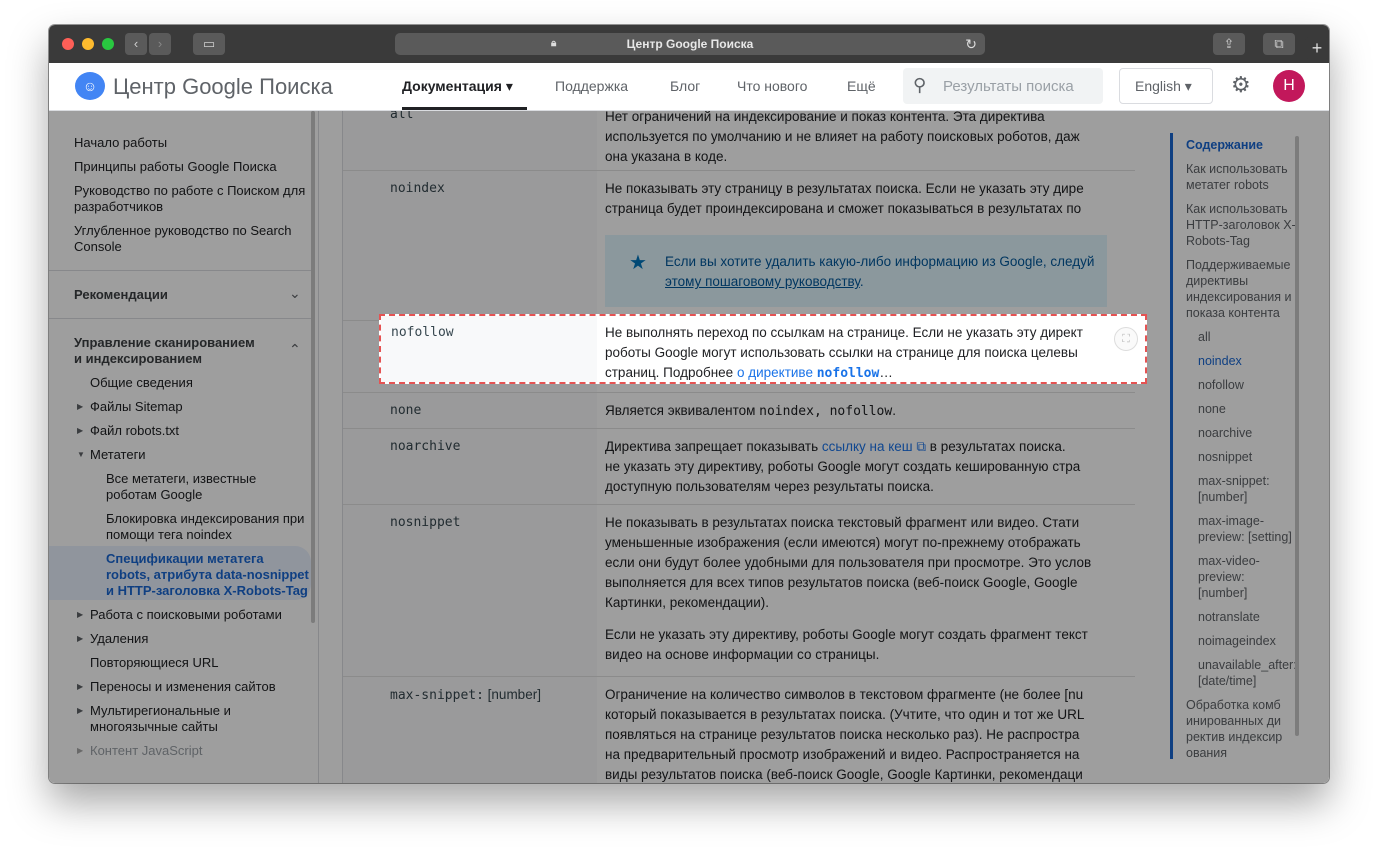 The image size is (1378, 856). I want to click on chevron-down-icon: ⌄, so click(295, 293).